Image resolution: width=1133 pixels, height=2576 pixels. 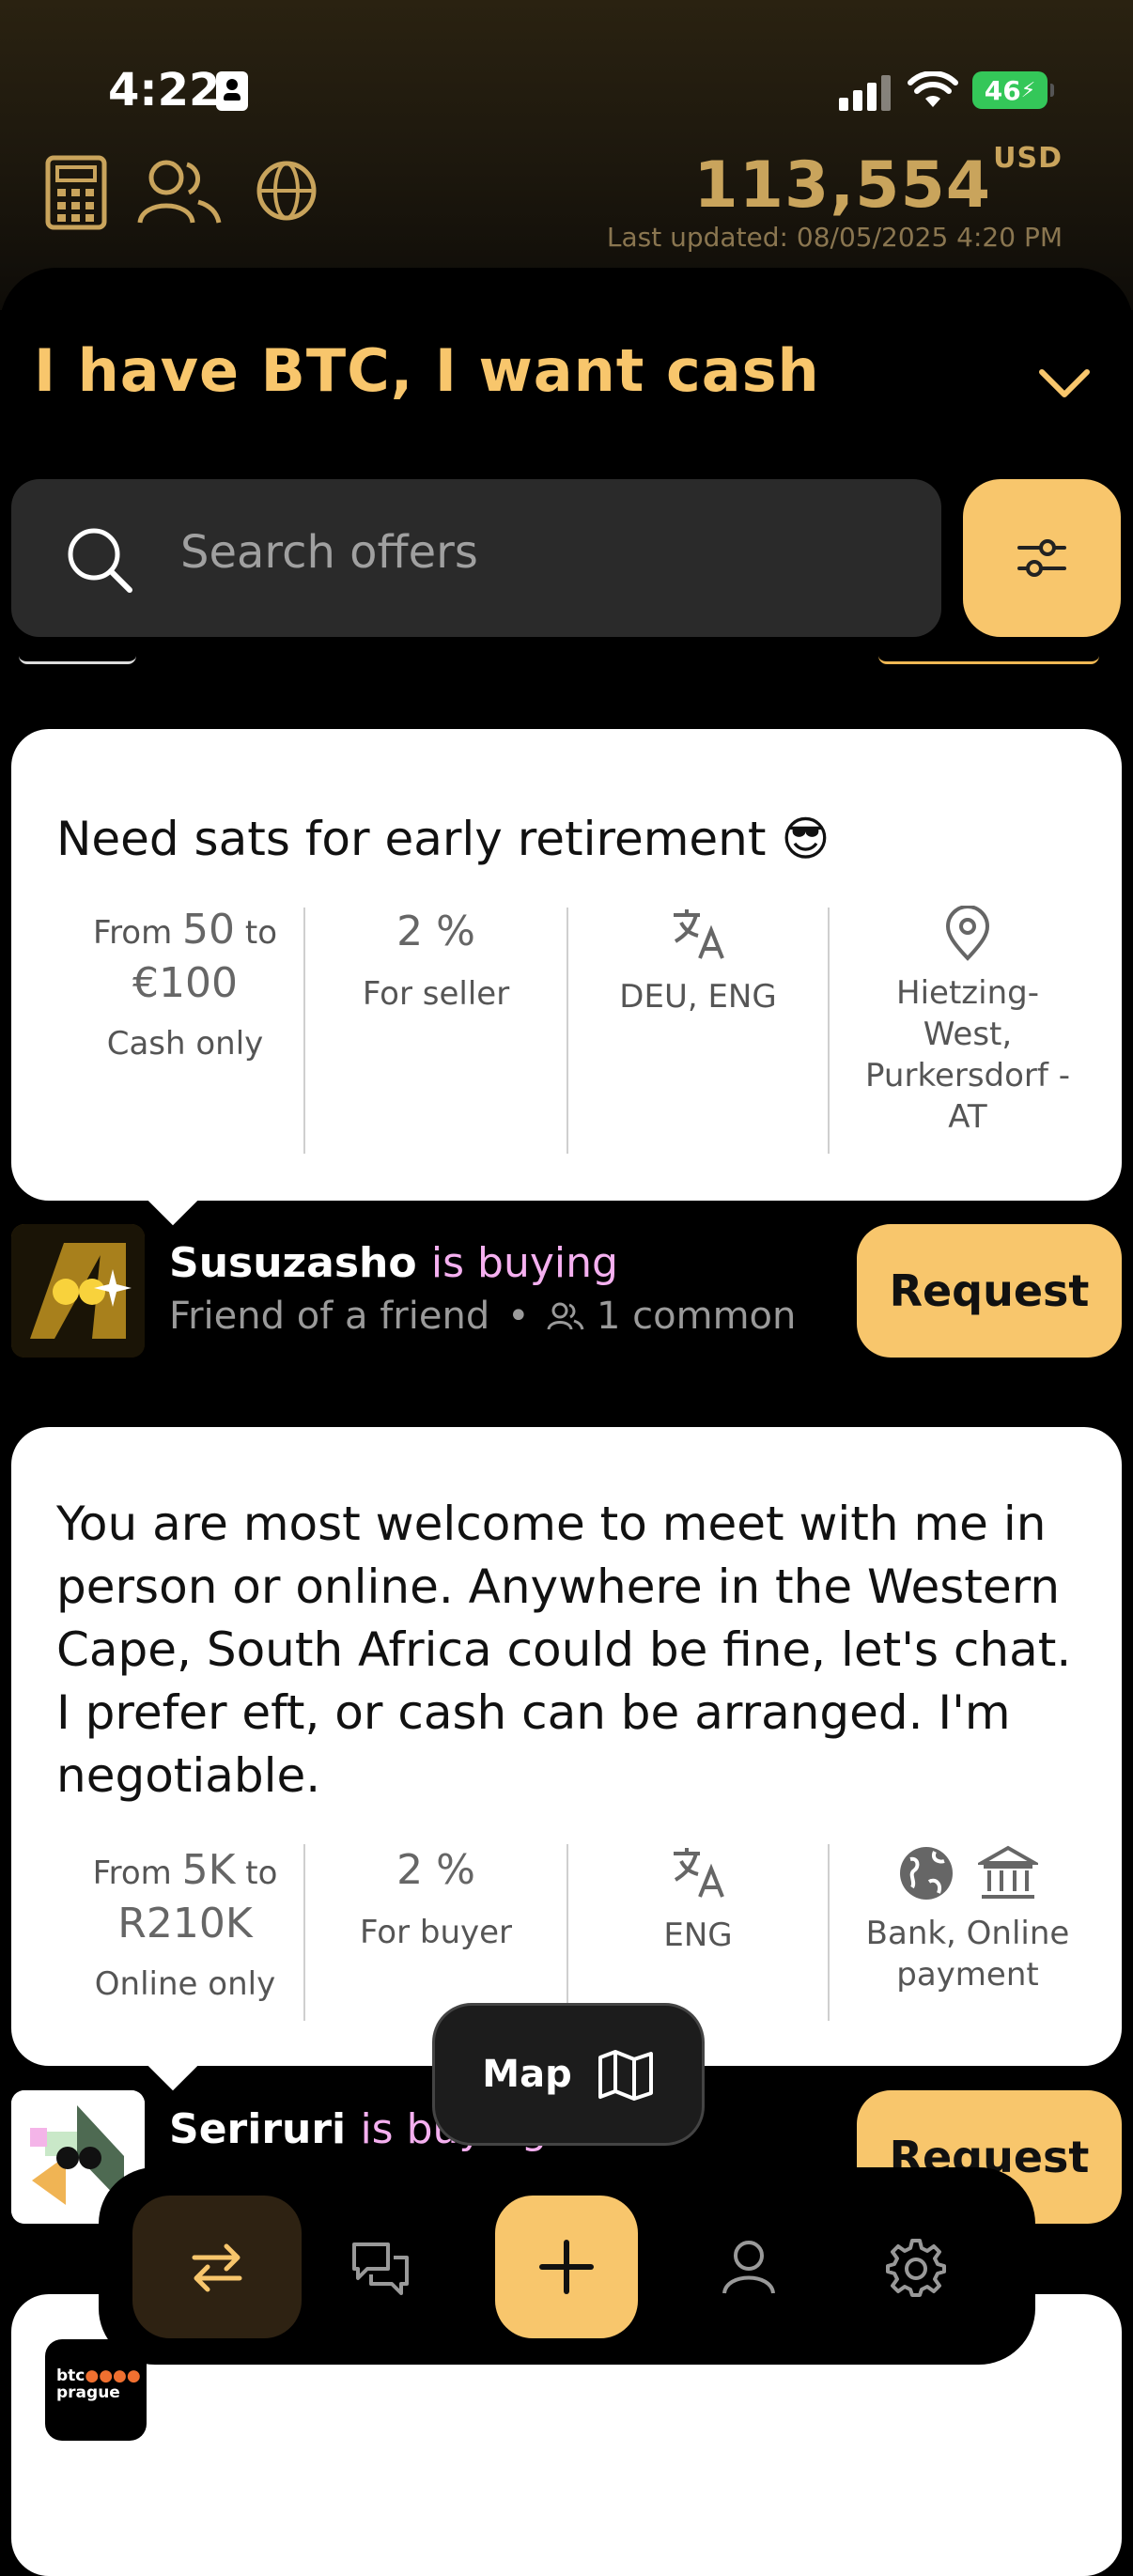 I want to click on price-currency: USD, so click(x=1028, y=159).